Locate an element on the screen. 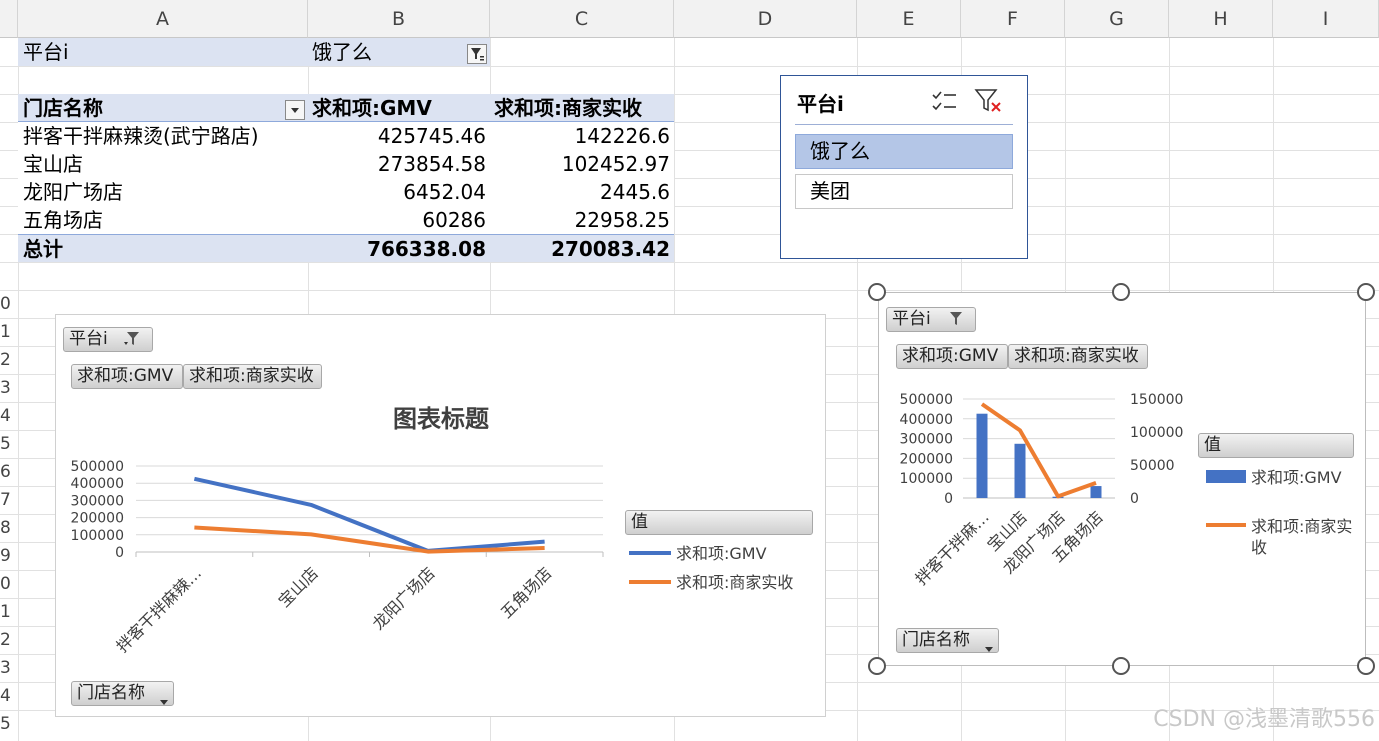 This screenshot has height=741, width=1379. column-header-c: C is located at coordinates (582, 19).